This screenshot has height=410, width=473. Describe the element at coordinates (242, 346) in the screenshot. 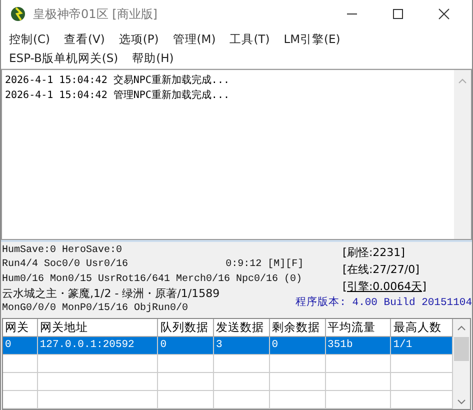

I see `table-cell: 3` at that location.